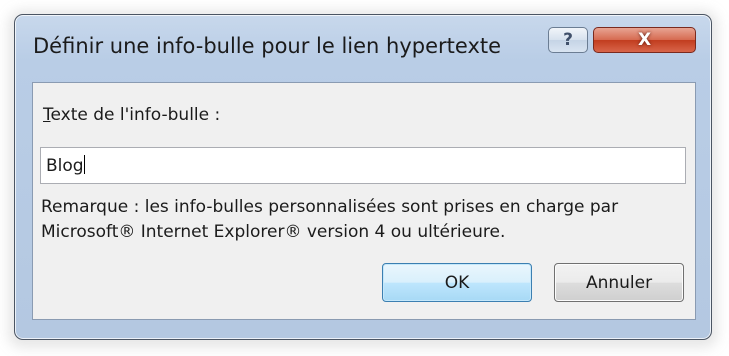 The width and height of the screenshot is (729, 356). I want to click on tooltip-text-input: Blog, so click(363, 165).